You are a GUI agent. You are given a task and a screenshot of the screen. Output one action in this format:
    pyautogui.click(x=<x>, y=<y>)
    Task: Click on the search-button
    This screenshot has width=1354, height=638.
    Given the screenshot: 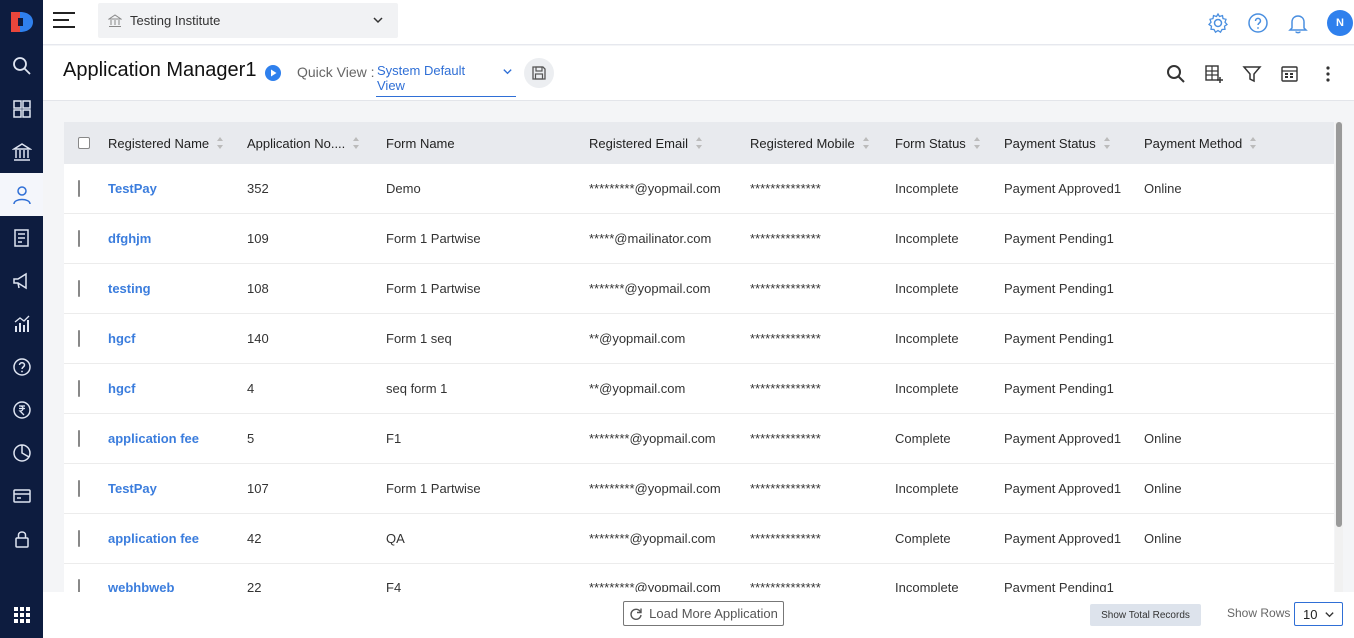 What is the action you would take?
    pyautogui.click(x=1176, y=74)
    